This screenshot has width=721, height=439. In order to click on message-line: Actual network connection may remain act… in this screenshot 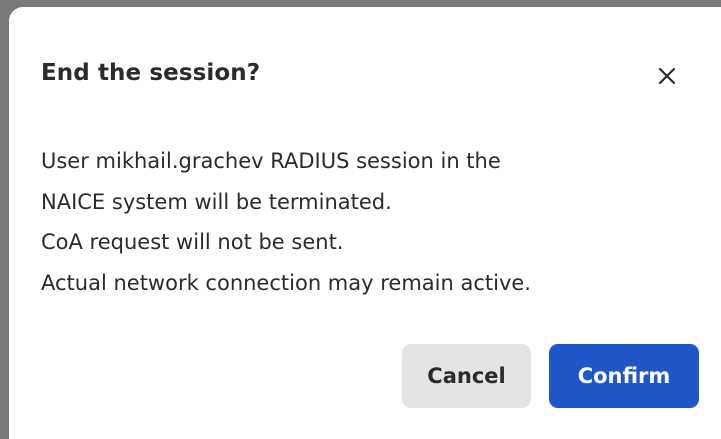, I will do `click(286, 282)`.